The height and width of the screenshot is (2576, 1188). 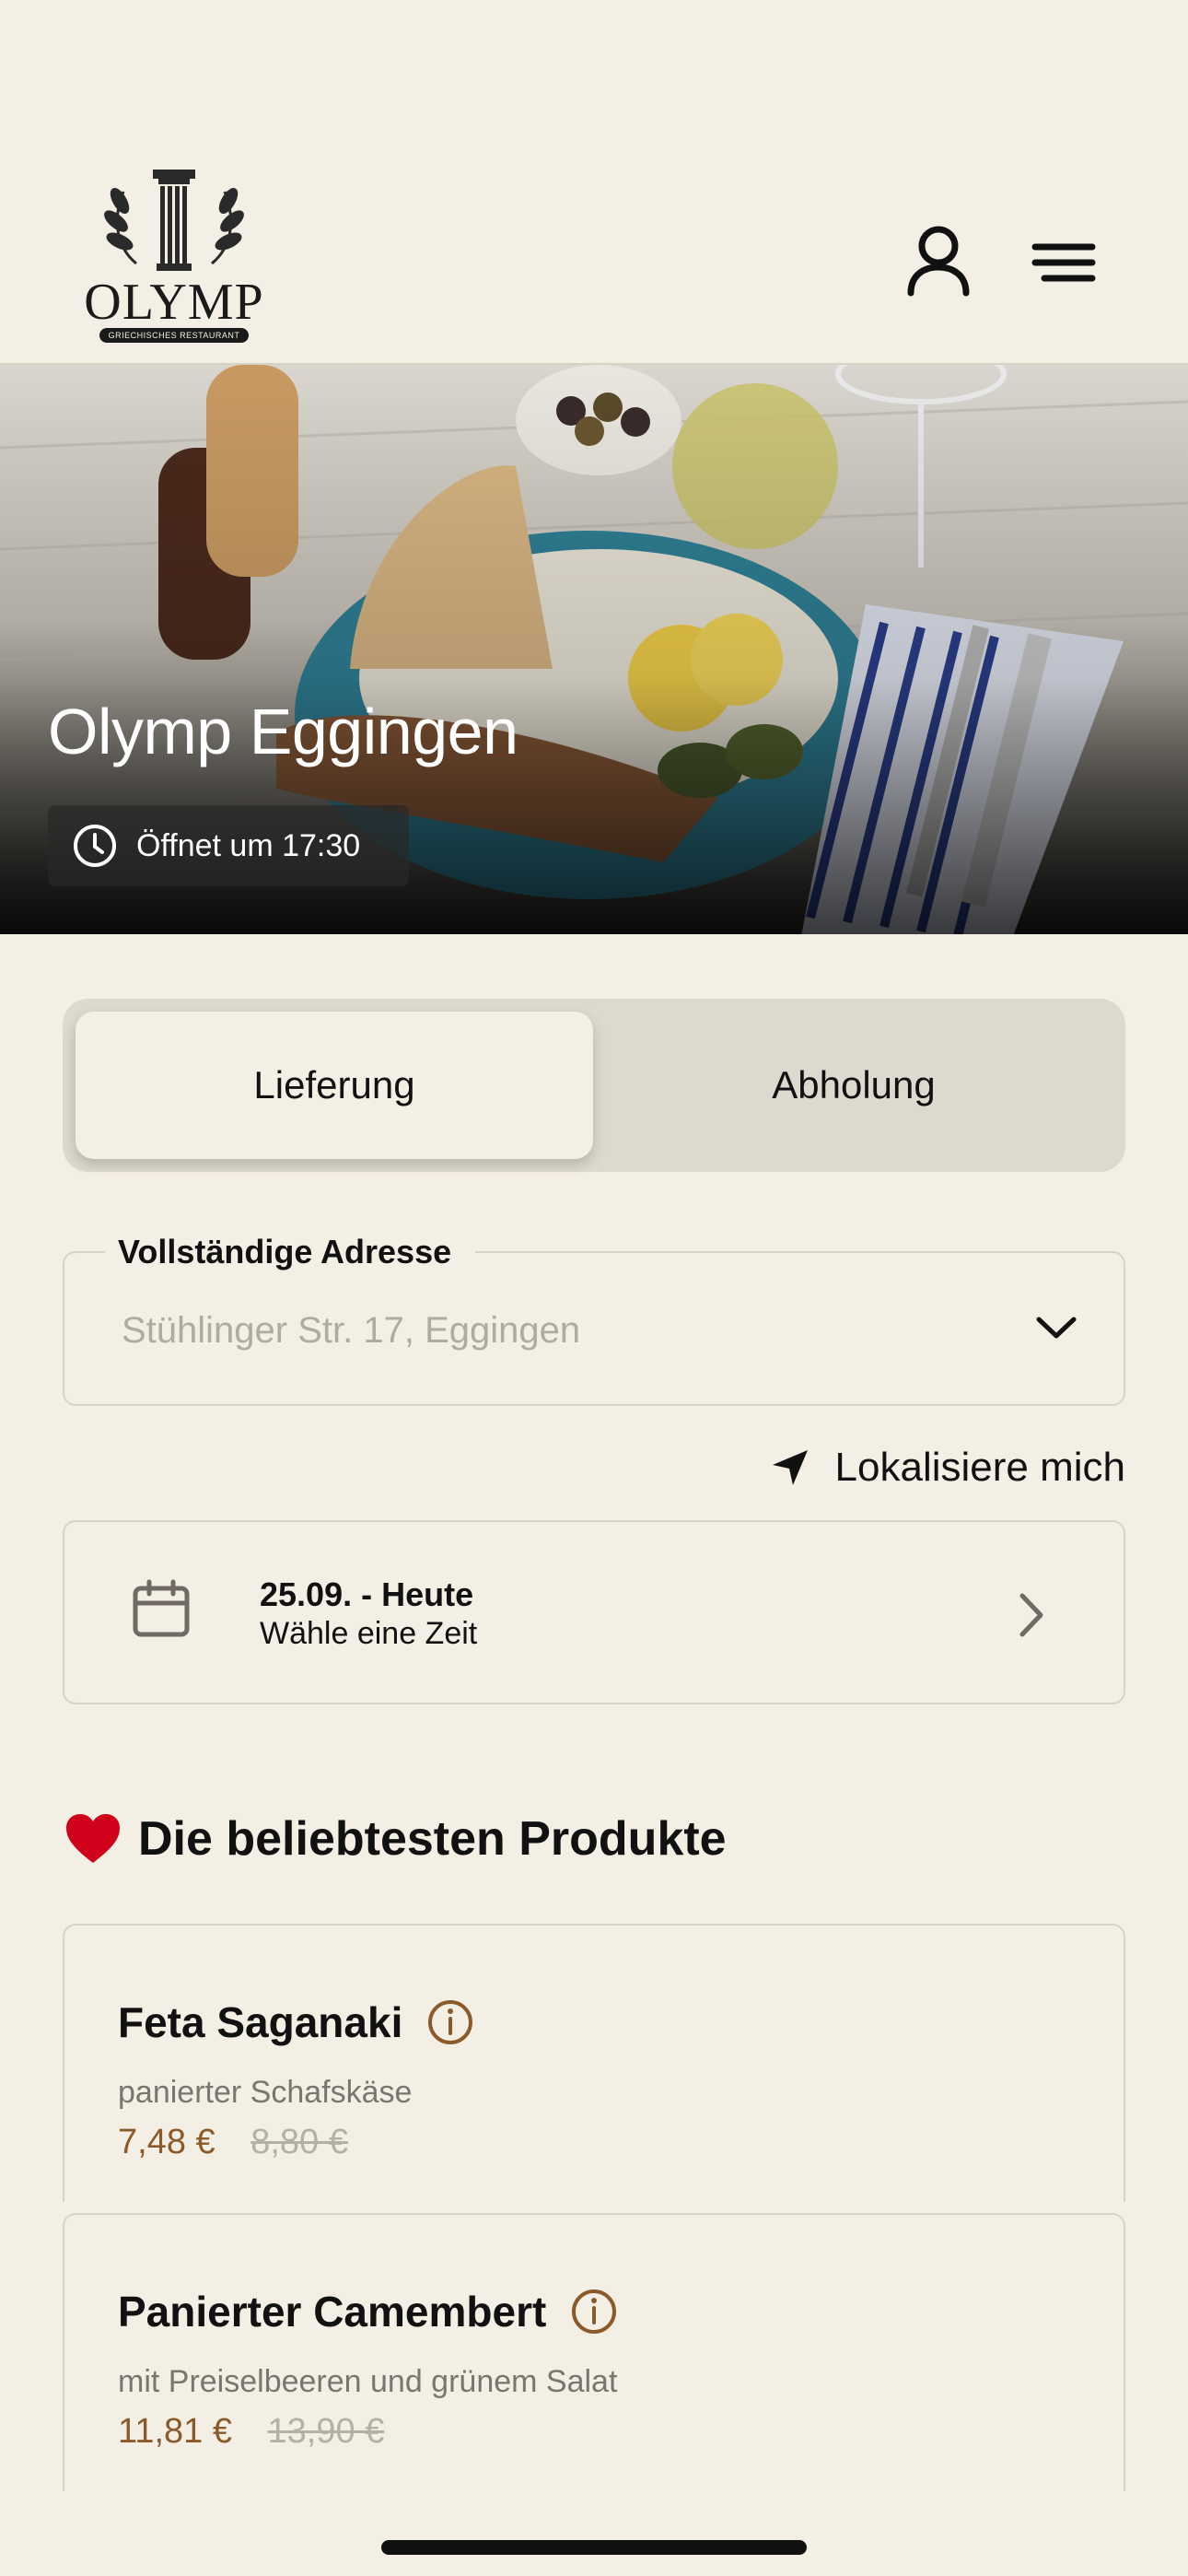 I want to click on locate-me-label: Lokalisiere mich, so click(x=979, y=1467).